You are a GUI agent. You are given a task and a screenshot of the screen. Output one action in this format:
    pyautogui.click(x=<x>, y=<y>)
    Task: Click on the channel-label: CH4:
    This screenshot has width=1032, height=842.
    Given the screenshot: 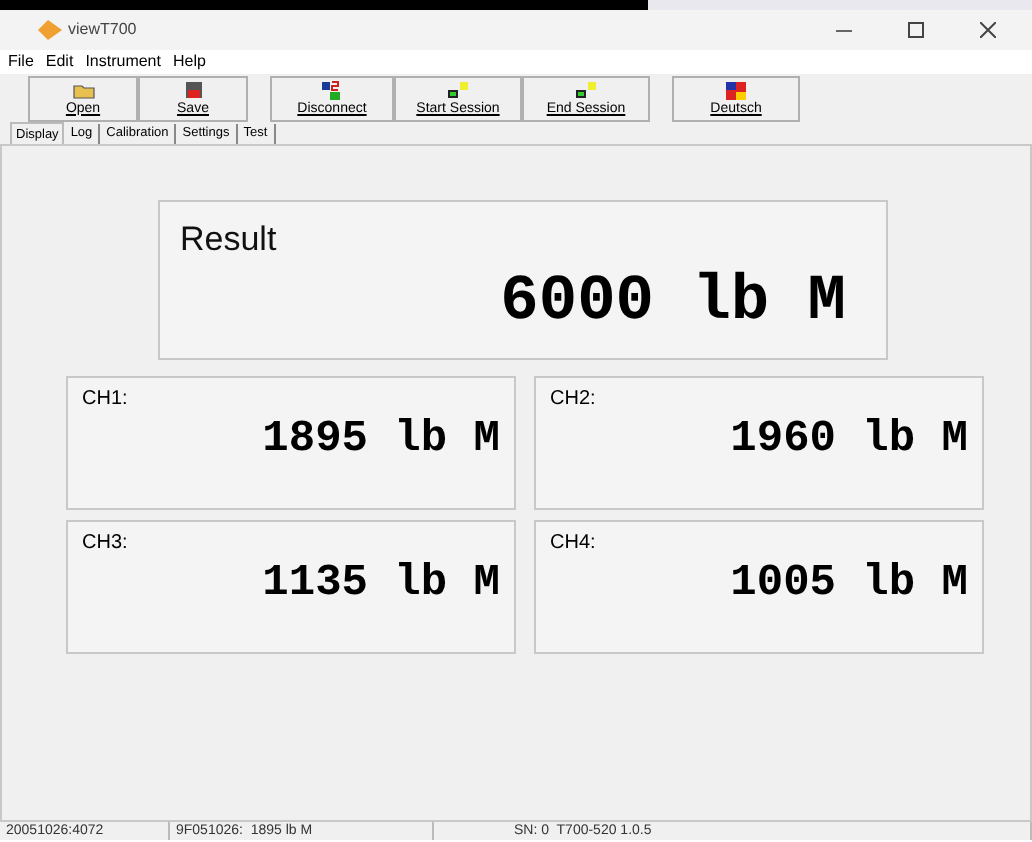 What is the action you would take?
    pyautogui.click(x=574, y=544)
    